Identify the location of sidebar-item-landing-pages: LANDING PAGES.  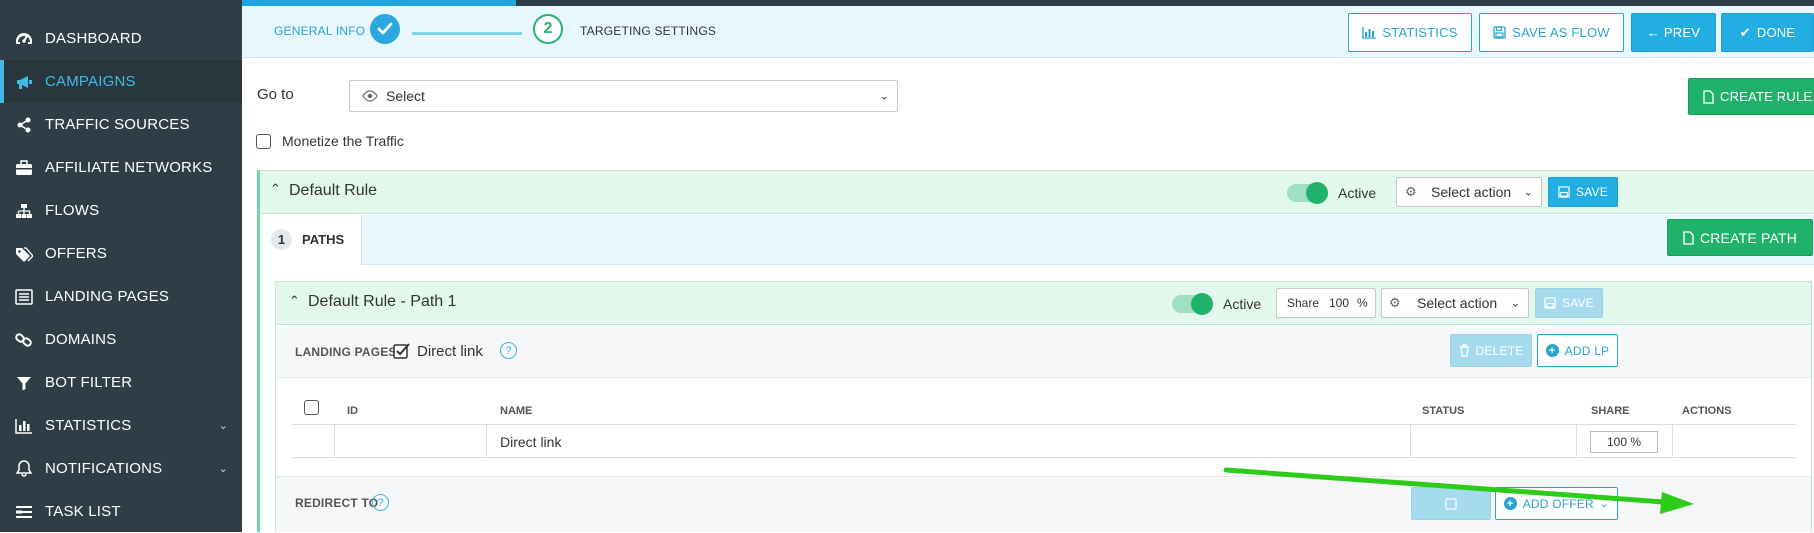
(121, 296).